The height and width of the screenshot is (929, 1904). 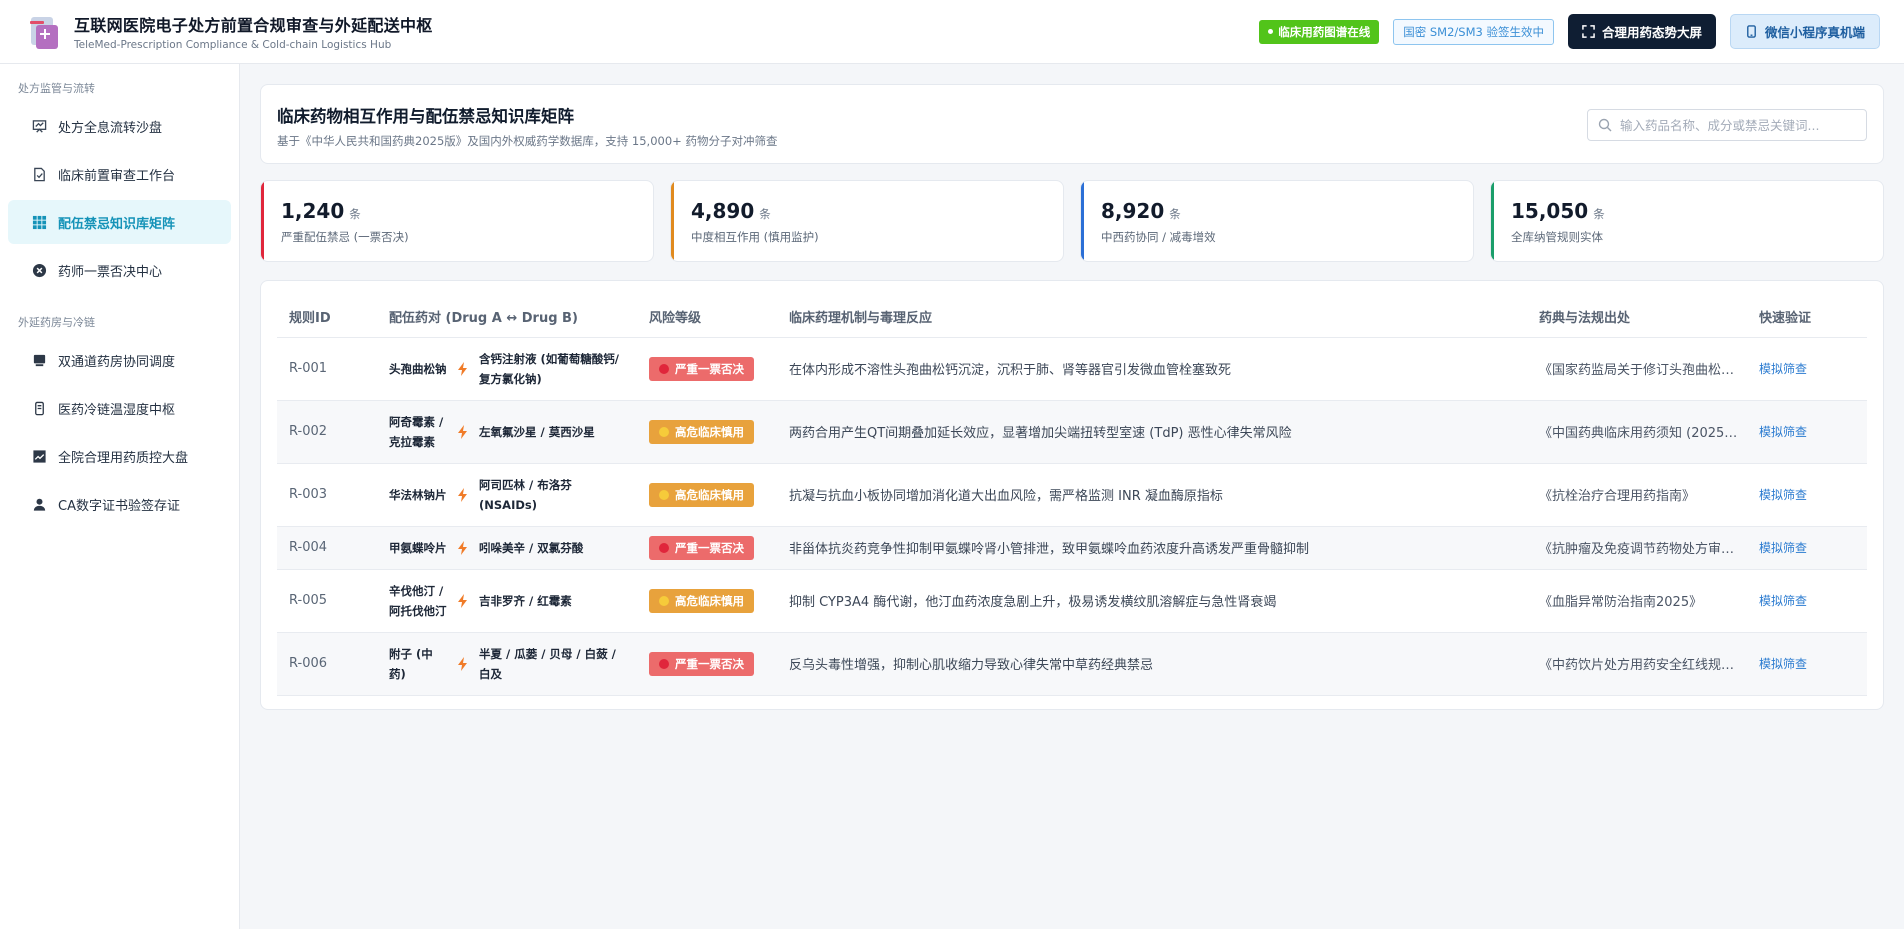 I want to click on drug-pair-cell: 阿奇霉素 / 克拉霉素 左氧氟沙星 / 莫西沙星, so click(x=507, y=432).